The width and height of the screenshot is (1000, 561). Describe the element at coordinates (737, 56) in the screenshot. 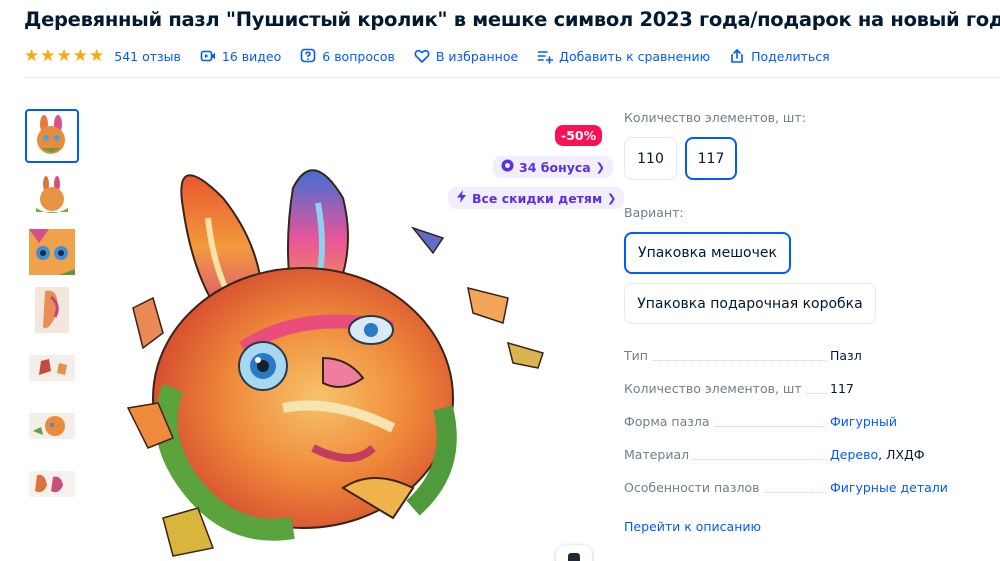

I see `share-icon` at that location.